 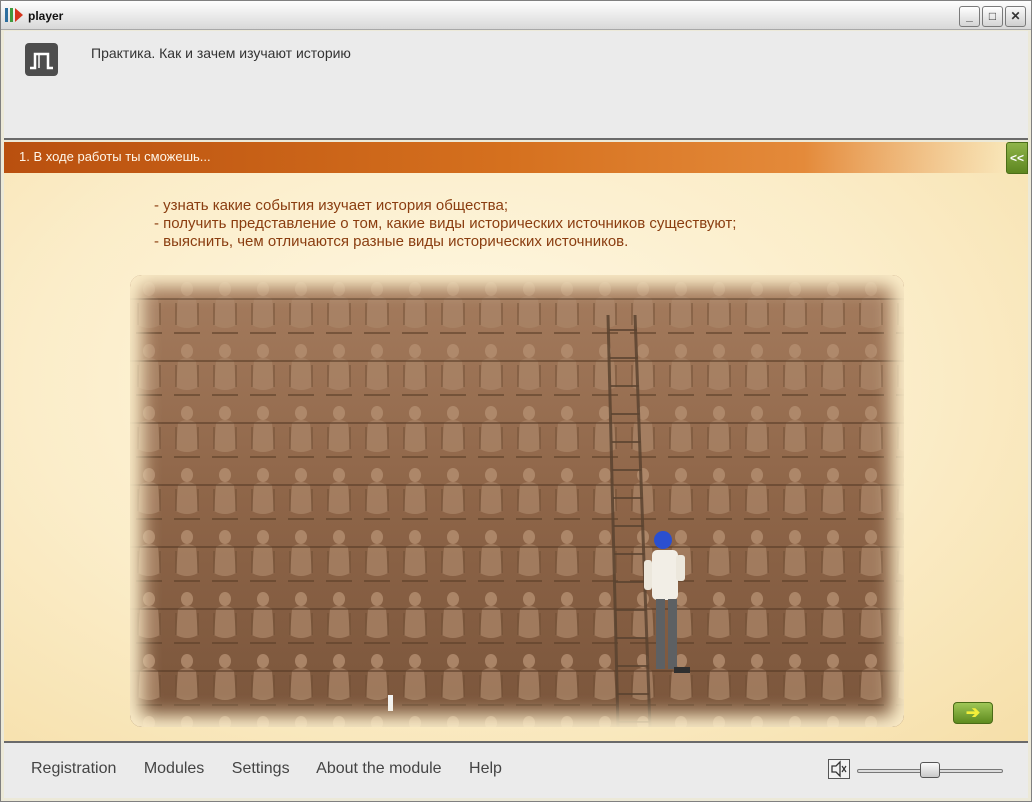 I want to click on volume-slider-thumb, so click(x=930, y=770).